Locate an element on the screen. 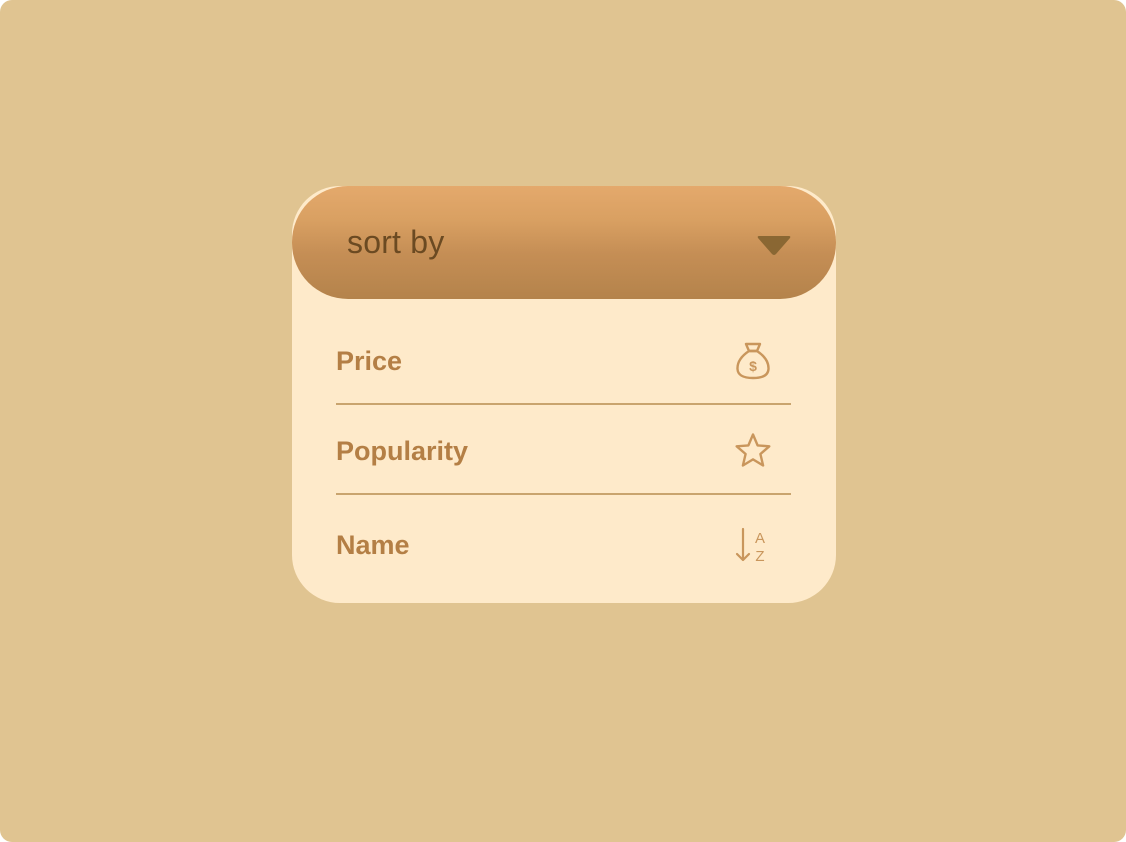 This screenshot has height=842, width=1126. sort-icon-letter-z: Z is located at coordinates (759, 556).